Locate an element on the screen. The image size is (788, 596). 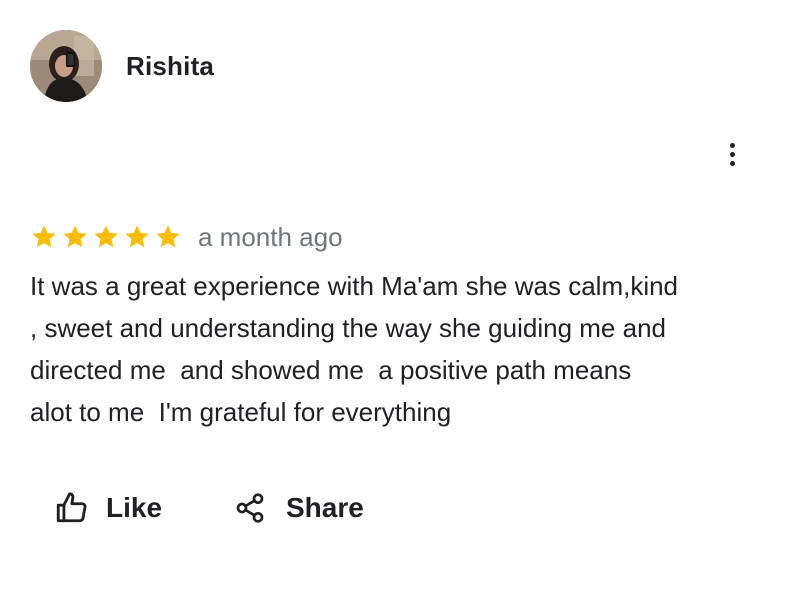
share-button: Share is located at coordinates (299, 508).